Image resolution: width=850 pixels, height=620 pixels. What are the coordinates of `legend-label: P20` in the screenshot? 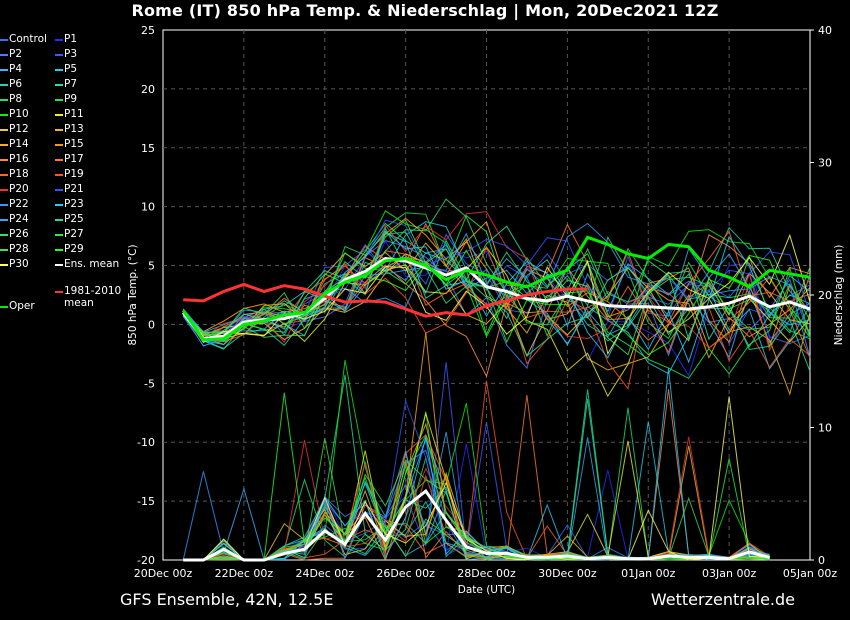 It's located at (19, 189).